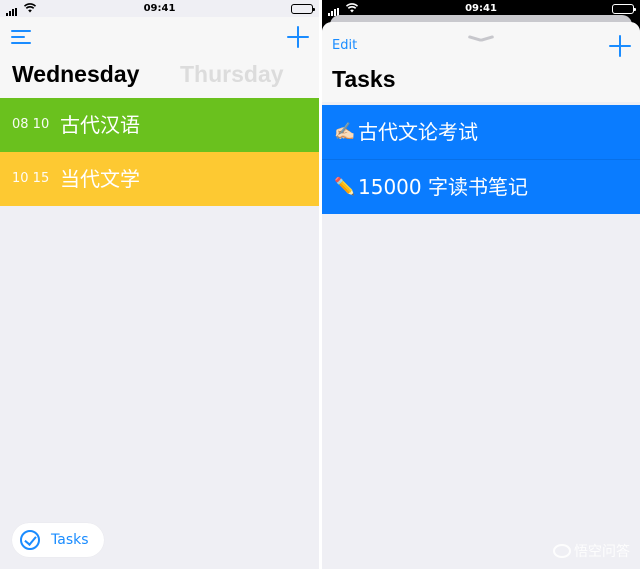  What do you see at coordinates (70, 540) in the screenshot?
I see `tasks-button-label: Tasks` at bounding box center [70, 540].